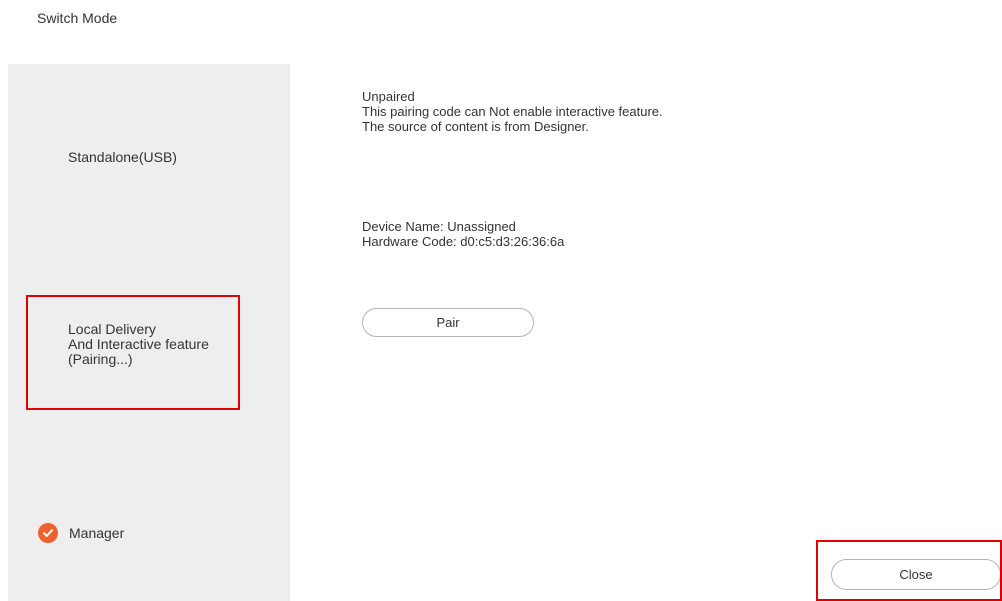  I want to click on mode-standalone-label: Standalone(USB), so click(122, 157).